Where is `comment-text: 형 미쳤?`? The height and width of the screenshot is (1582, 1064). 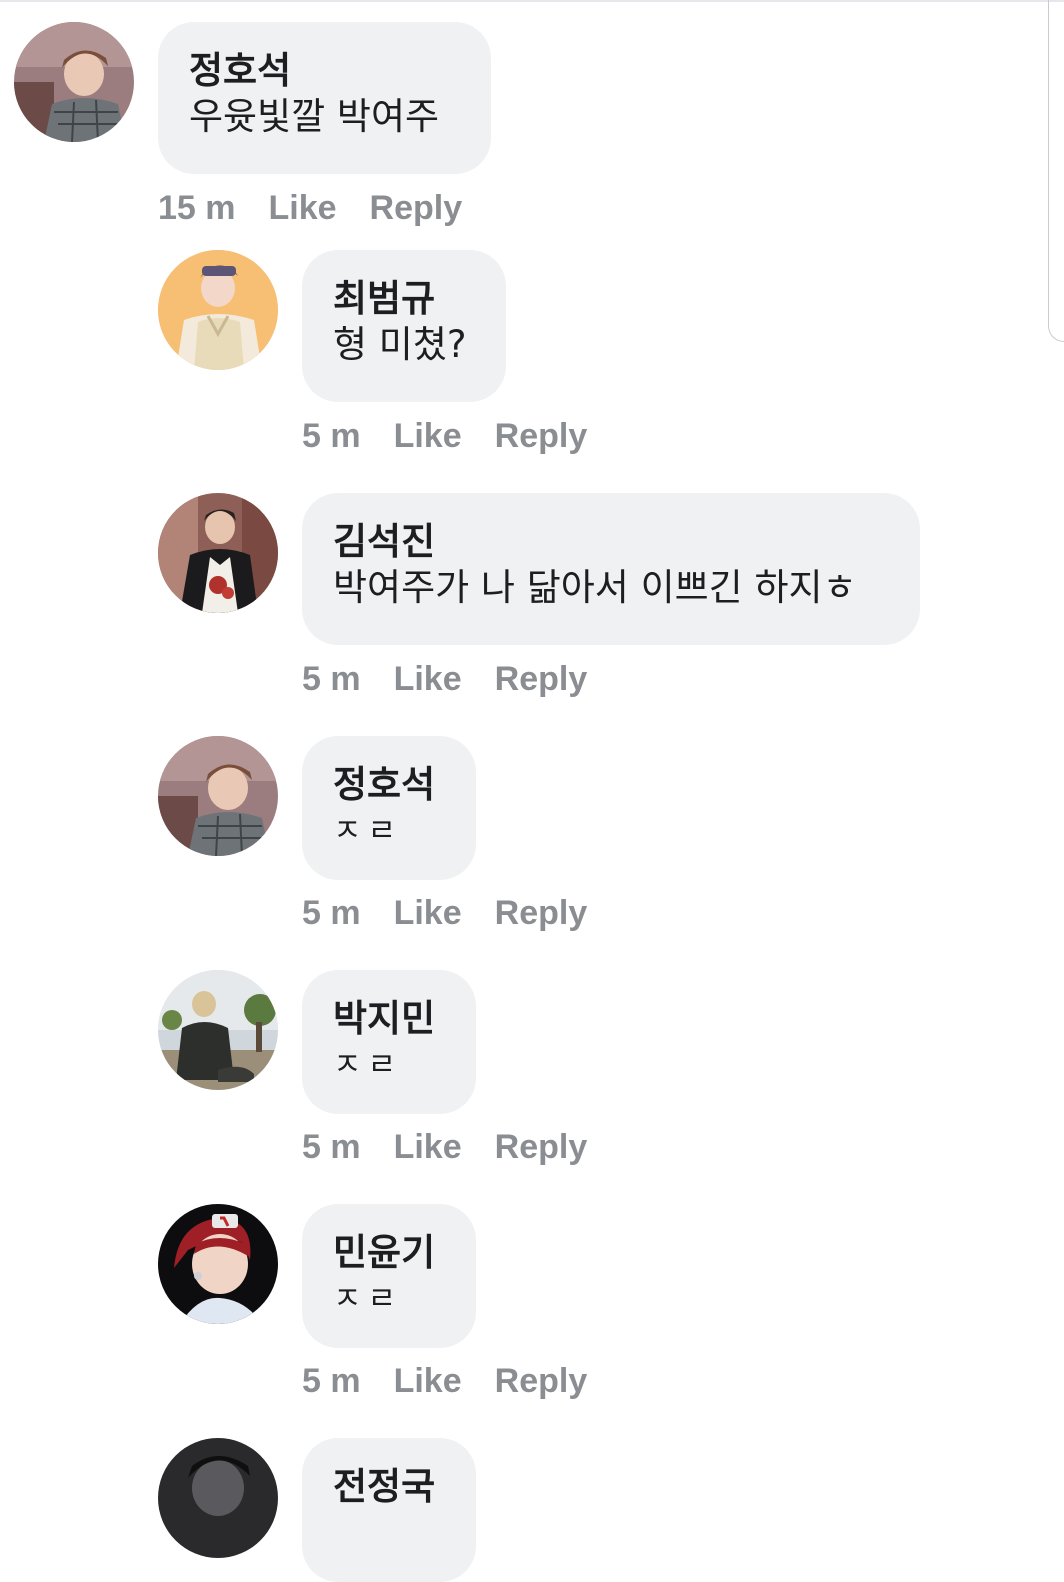
comment-text: 형 미쳤? is located at coordinates (400, 344).